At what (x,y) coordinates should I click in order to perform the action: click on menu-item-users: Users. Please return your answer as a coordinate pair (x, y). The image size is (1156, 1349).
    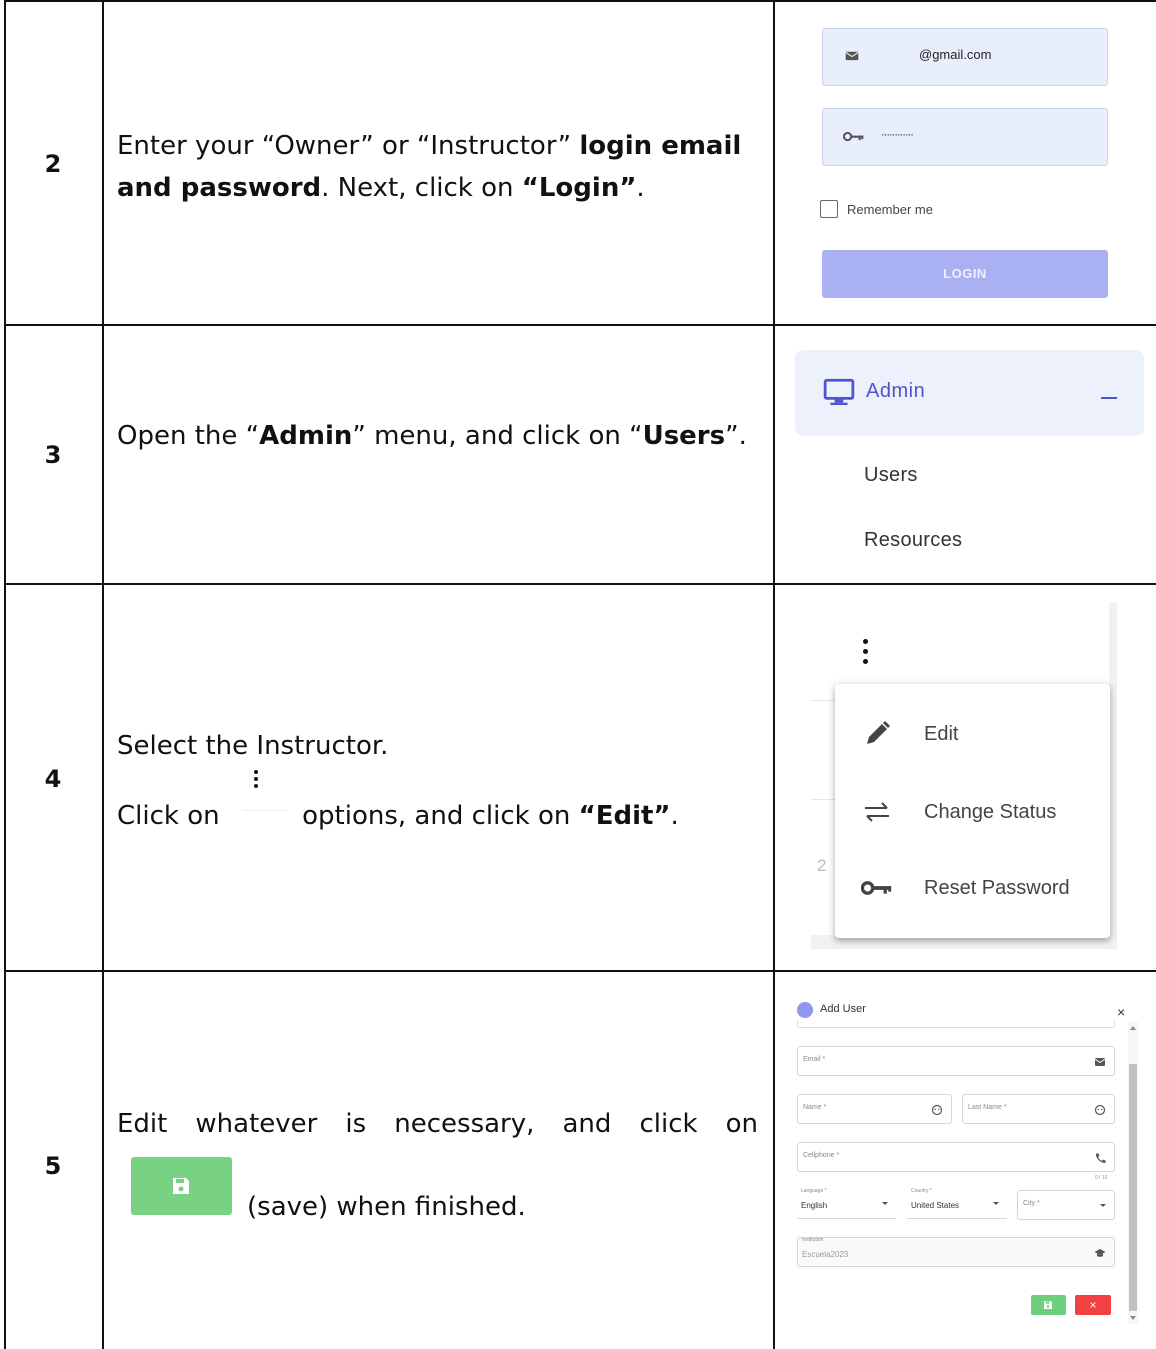
    Looking at the image, I should click on (891, 475).